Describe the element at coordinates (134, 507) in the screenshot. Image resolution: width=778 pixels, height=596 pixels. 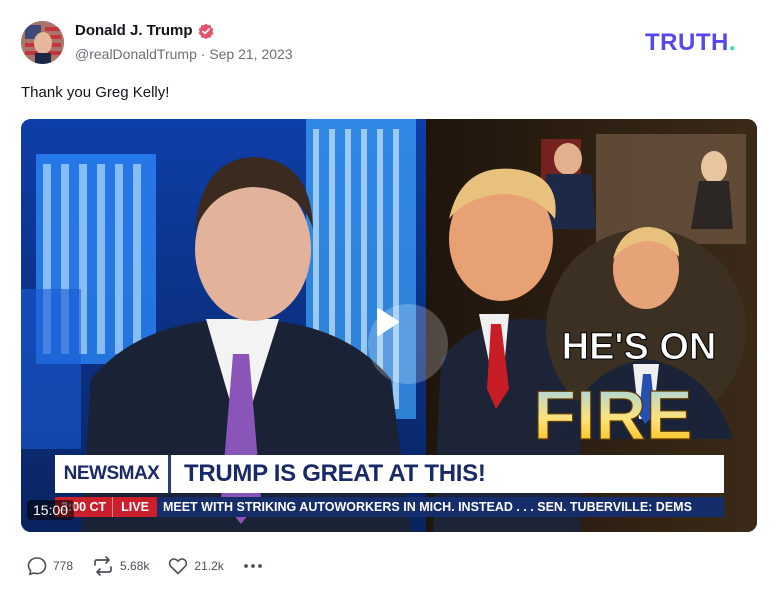
I see `ticker-live-badge: LIVE` at that location.